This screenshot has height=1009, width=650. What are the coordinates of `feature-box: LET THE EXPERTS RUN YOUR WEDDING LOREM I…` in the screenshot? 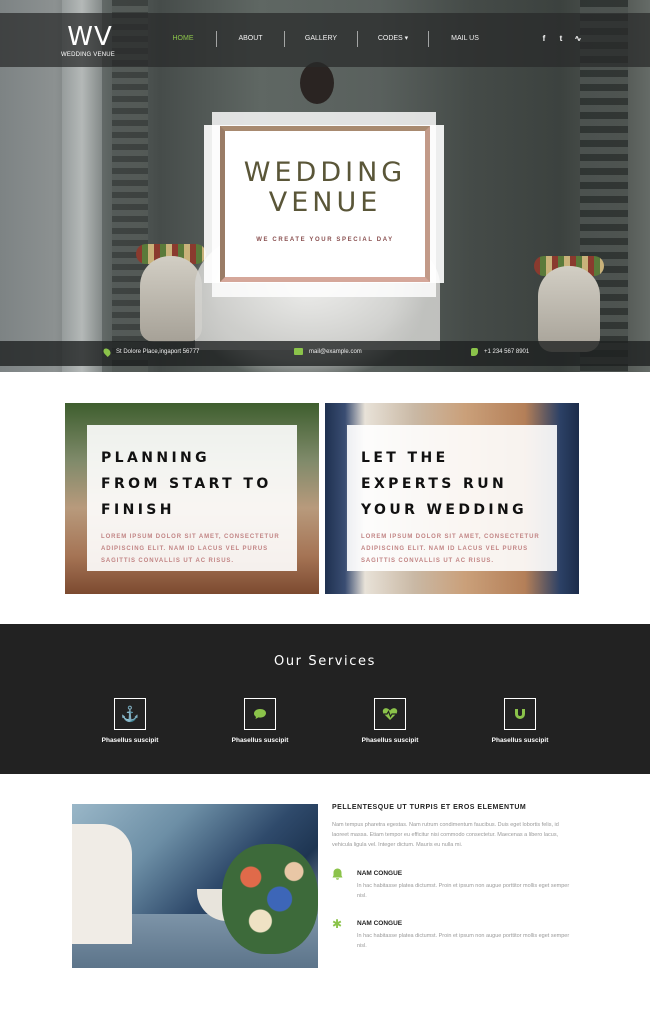 It's located at (452, 498).